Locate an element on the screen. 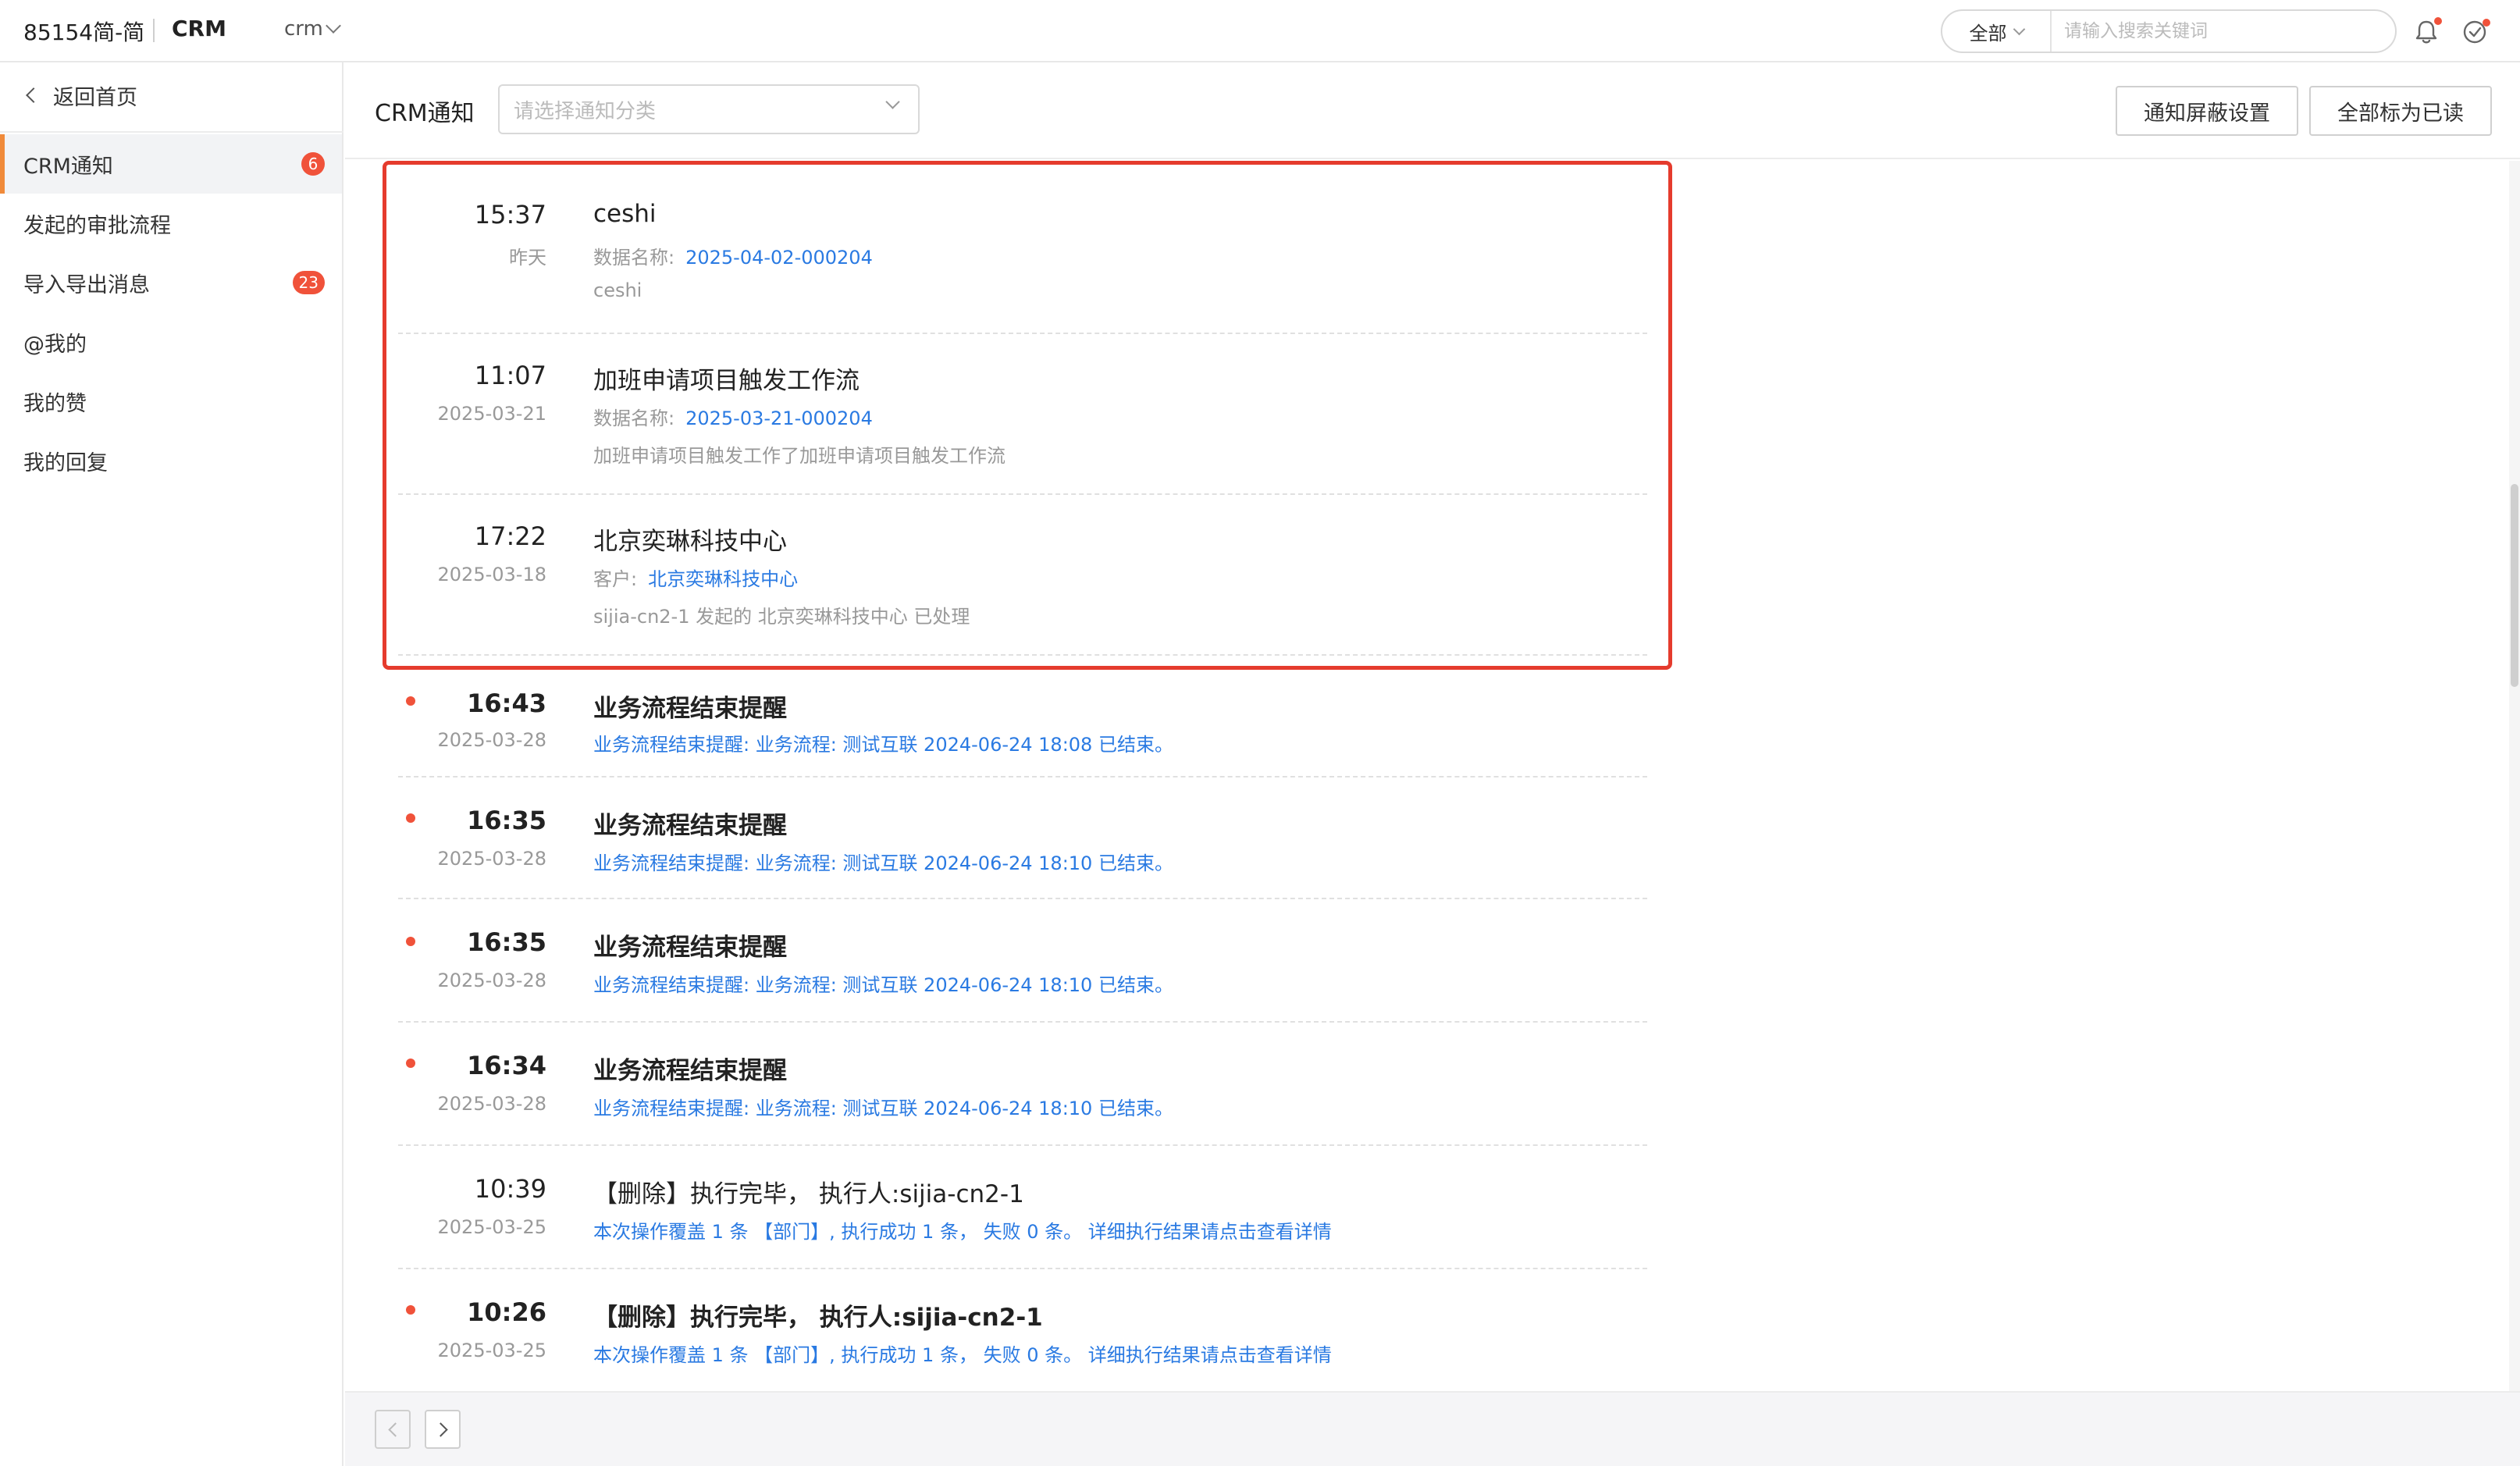 The height and width of the screenshot is (1466, 2520). notification-description: sijia-cn2-1 发起的 北京奕琳科技中心 已处理 is located at coordinates (781, 617).